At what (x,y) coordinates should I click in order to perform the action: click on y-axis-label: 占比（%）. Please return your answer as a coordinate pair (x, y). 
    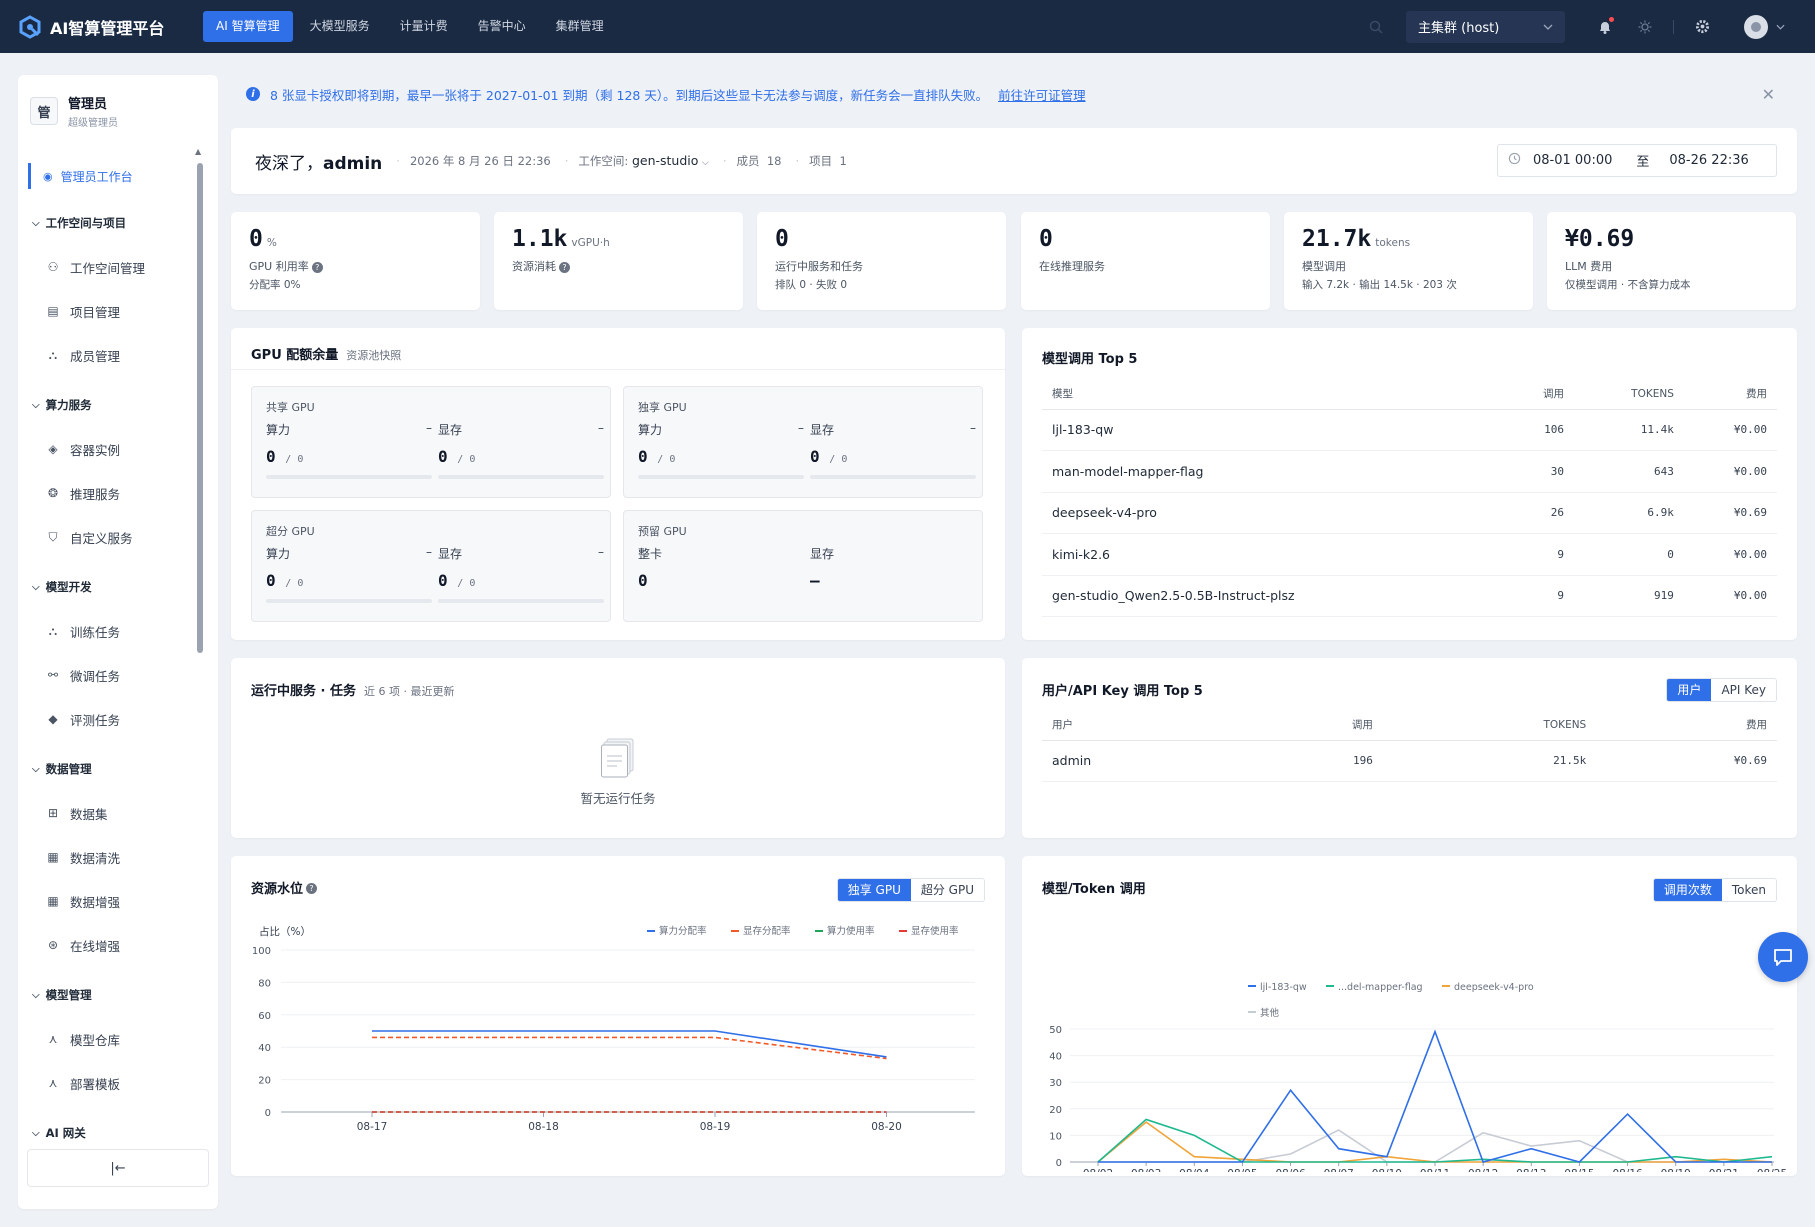
    Looking at the image, I should click on (285, 931).